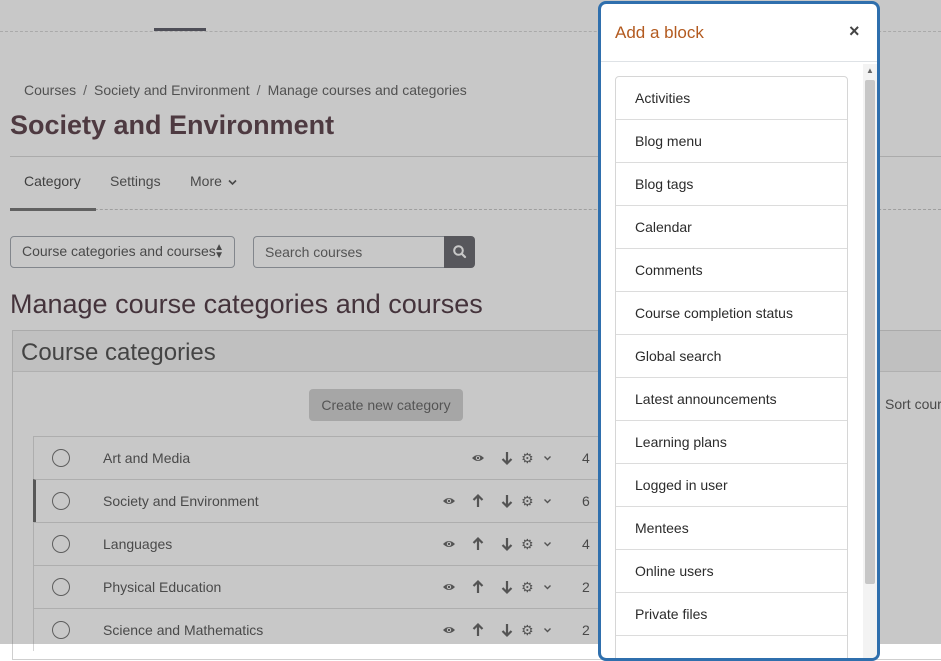 Image resolution: width=941 pixels, height=661 pixels. I want to click on scrollbar-thumb, so click(870, 332).